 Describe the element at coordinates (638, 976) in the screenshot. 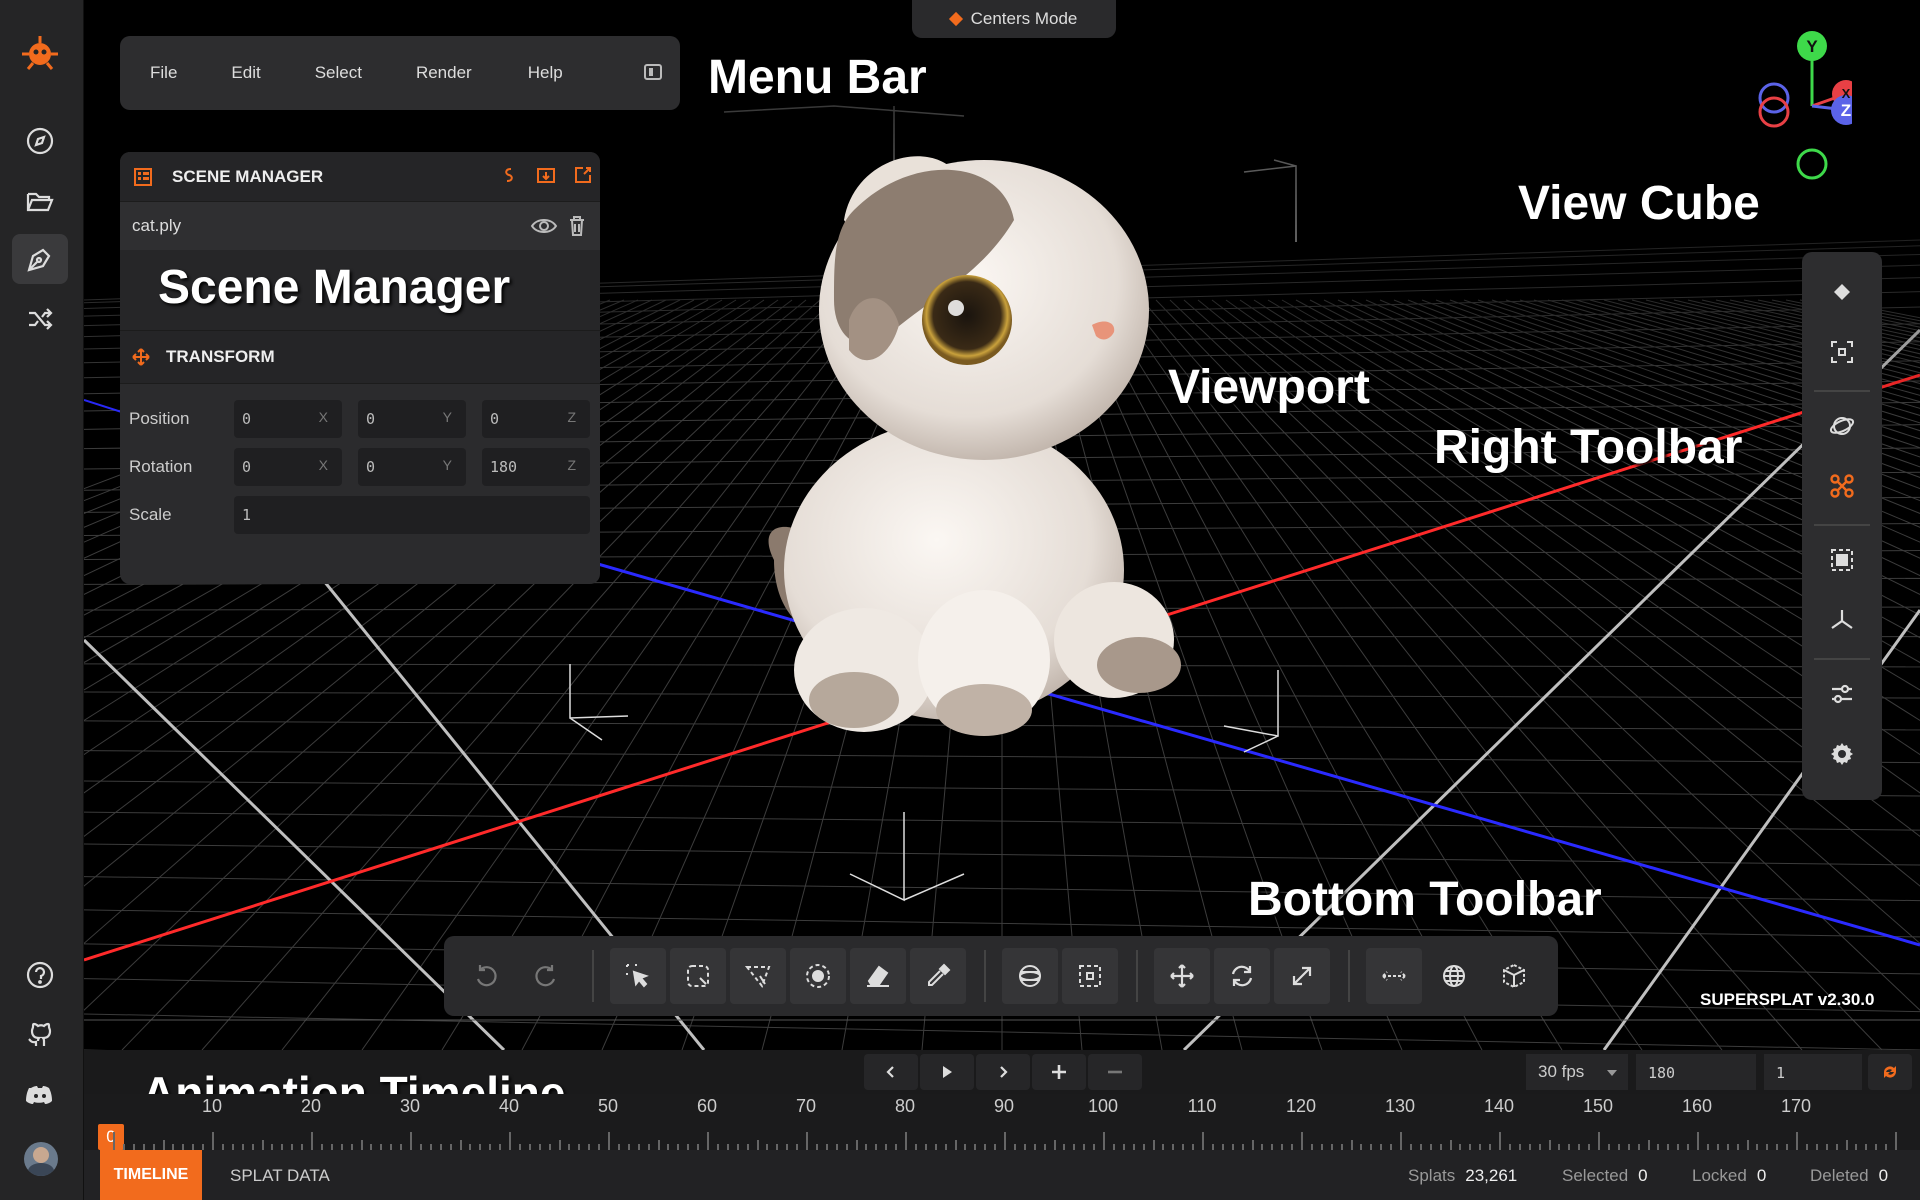

I see `picker-select-icon` at that location.